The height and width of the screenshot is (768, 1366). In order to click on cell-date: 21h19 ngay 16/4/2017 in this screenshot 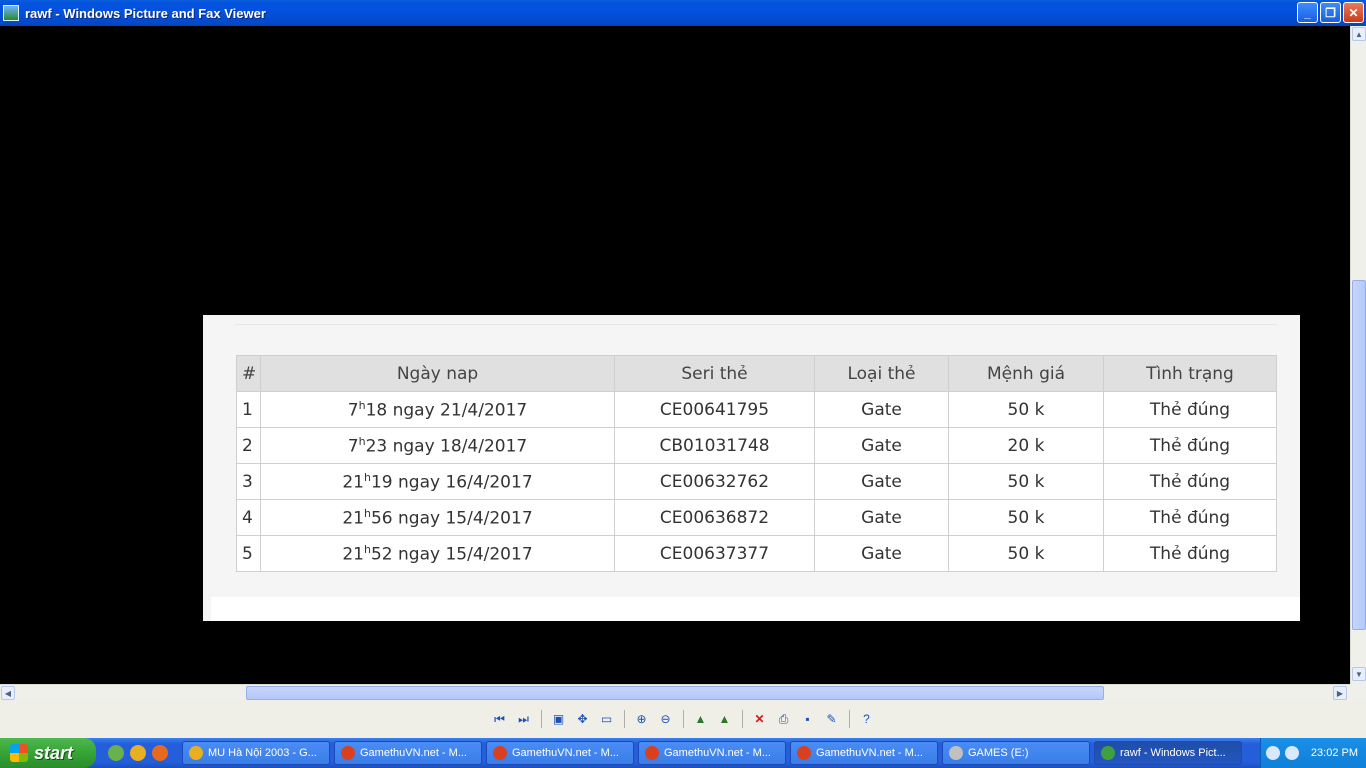, I will do `click(437, 481)`.